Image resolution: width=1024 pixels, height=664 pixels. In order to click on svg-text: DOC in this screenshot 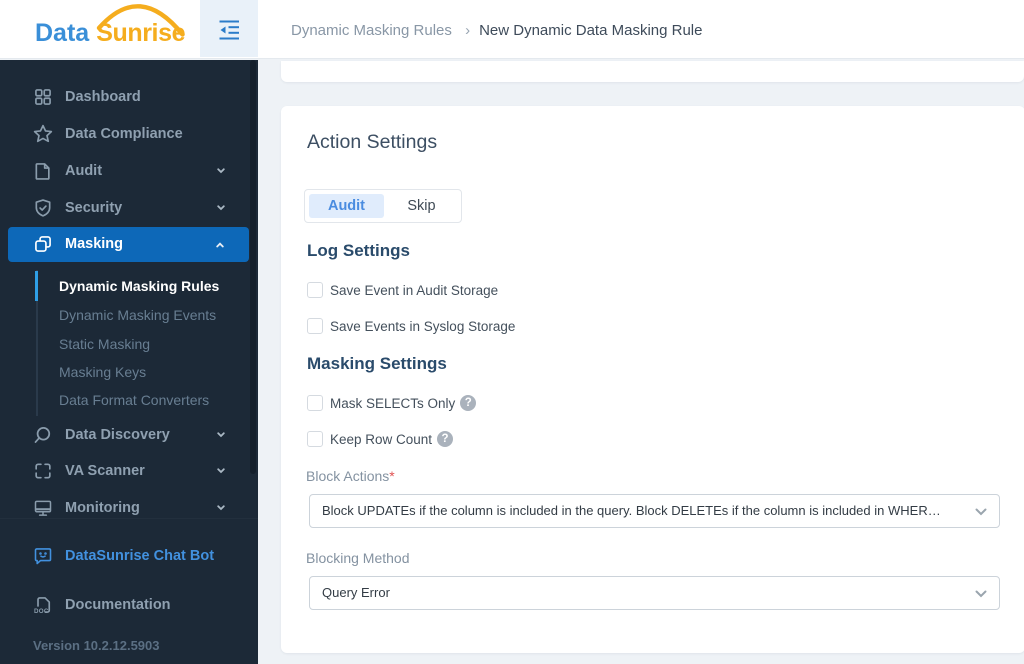, I will do `click(41, 611)`.